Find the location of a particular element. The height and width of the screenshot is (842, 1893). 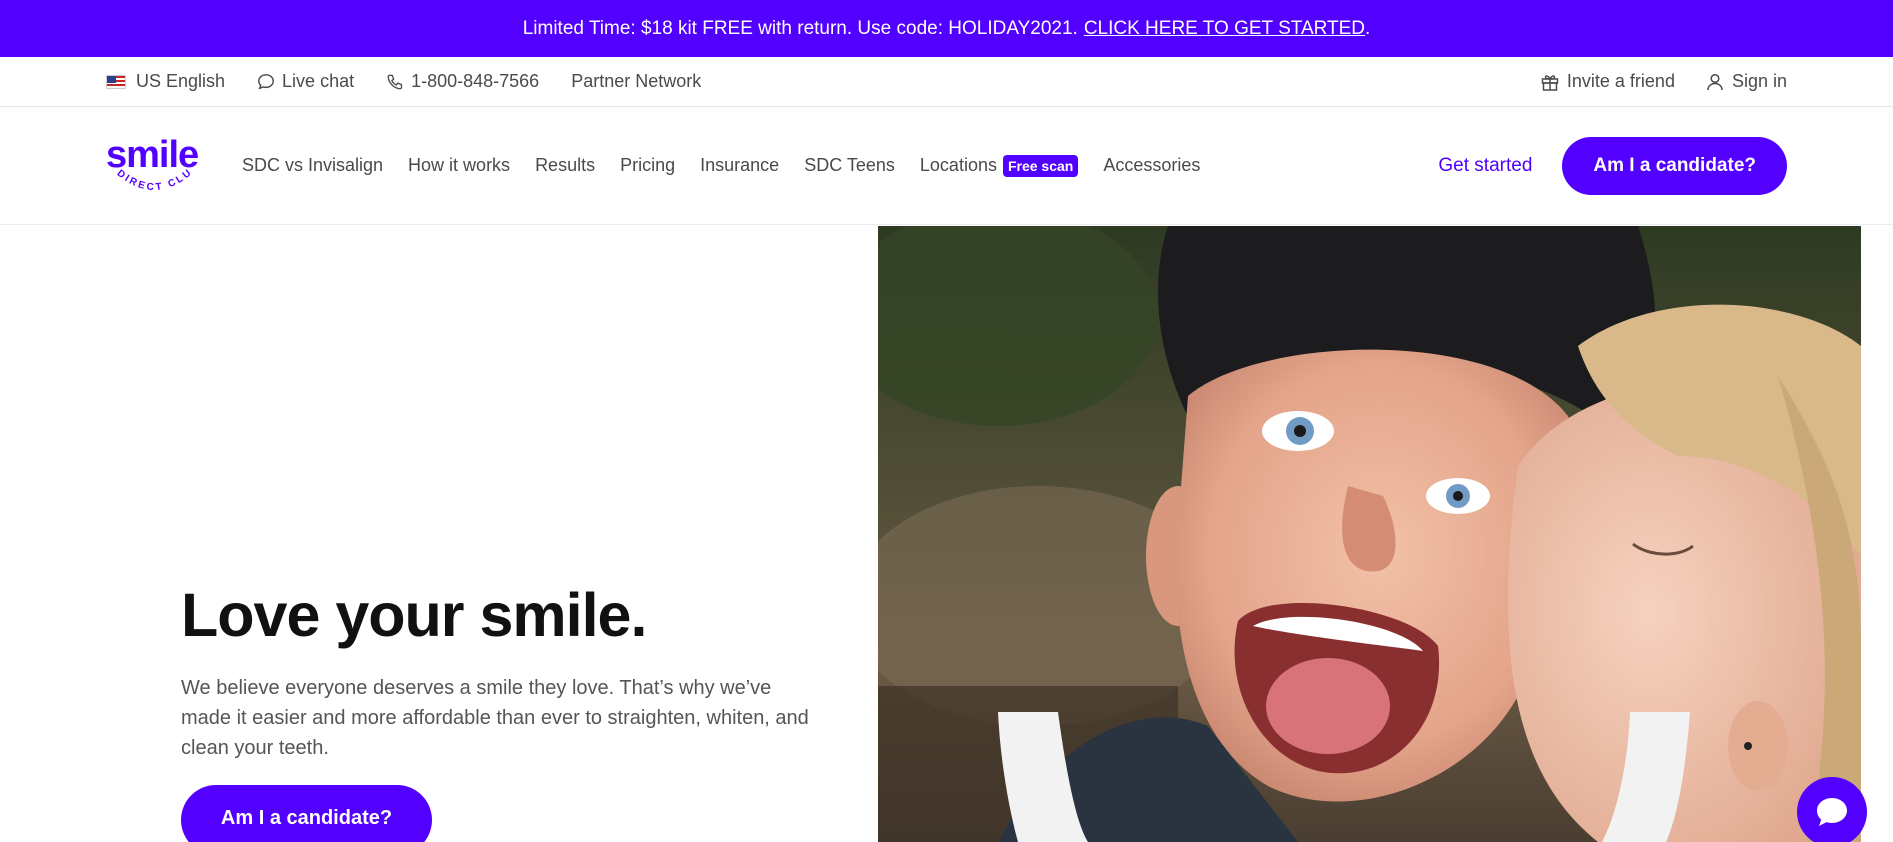

gift-icon is located at coordinates (1550, 82).